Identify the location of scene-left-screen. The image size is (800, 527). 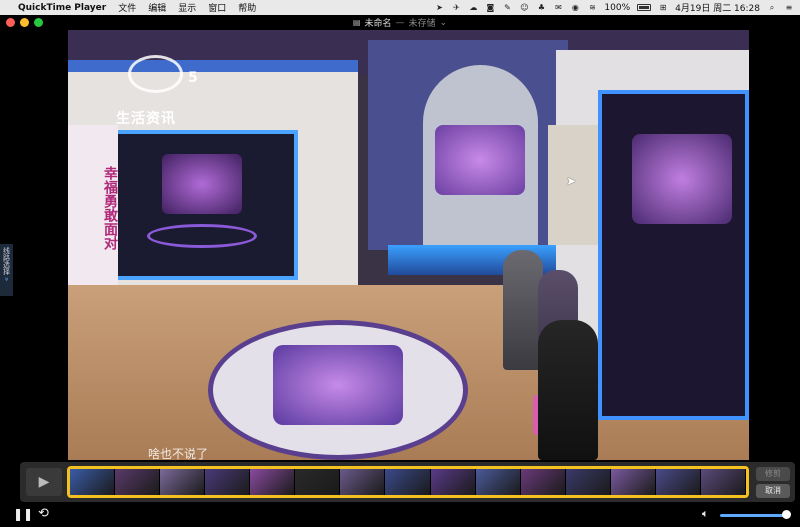
(200, 205).